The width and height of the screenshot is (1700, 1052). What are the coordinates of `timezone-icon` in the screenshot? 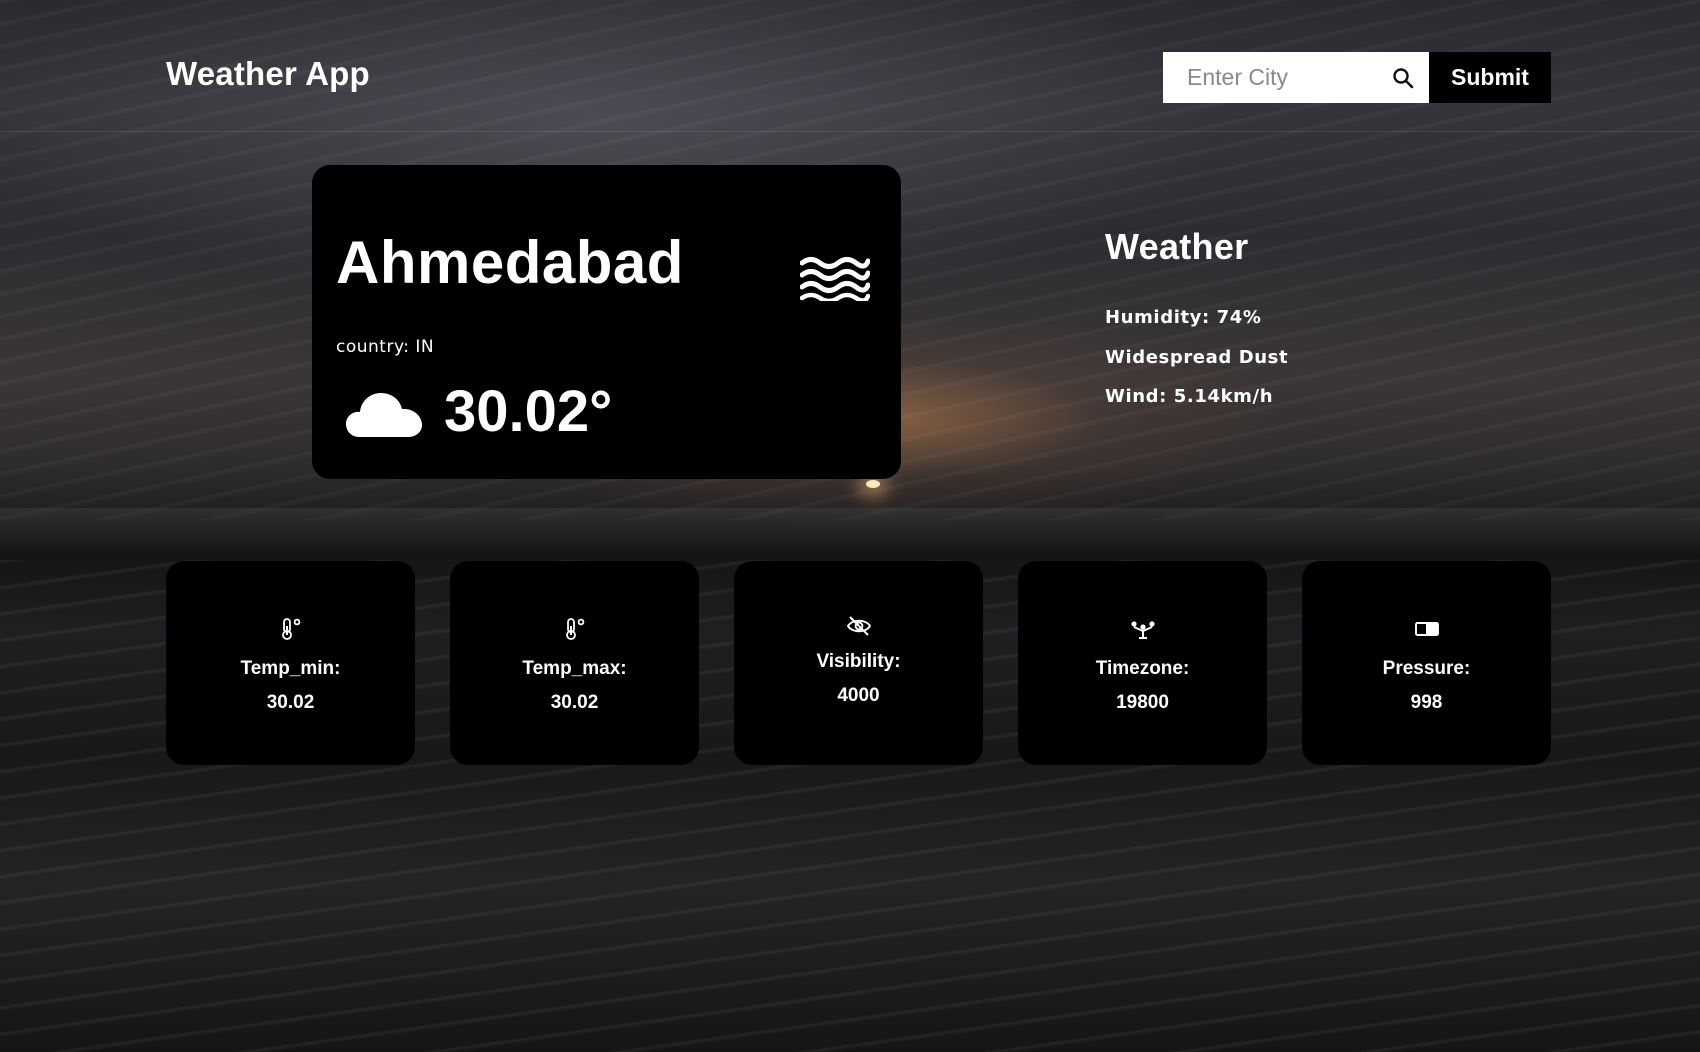 It's located at (1142, 630).